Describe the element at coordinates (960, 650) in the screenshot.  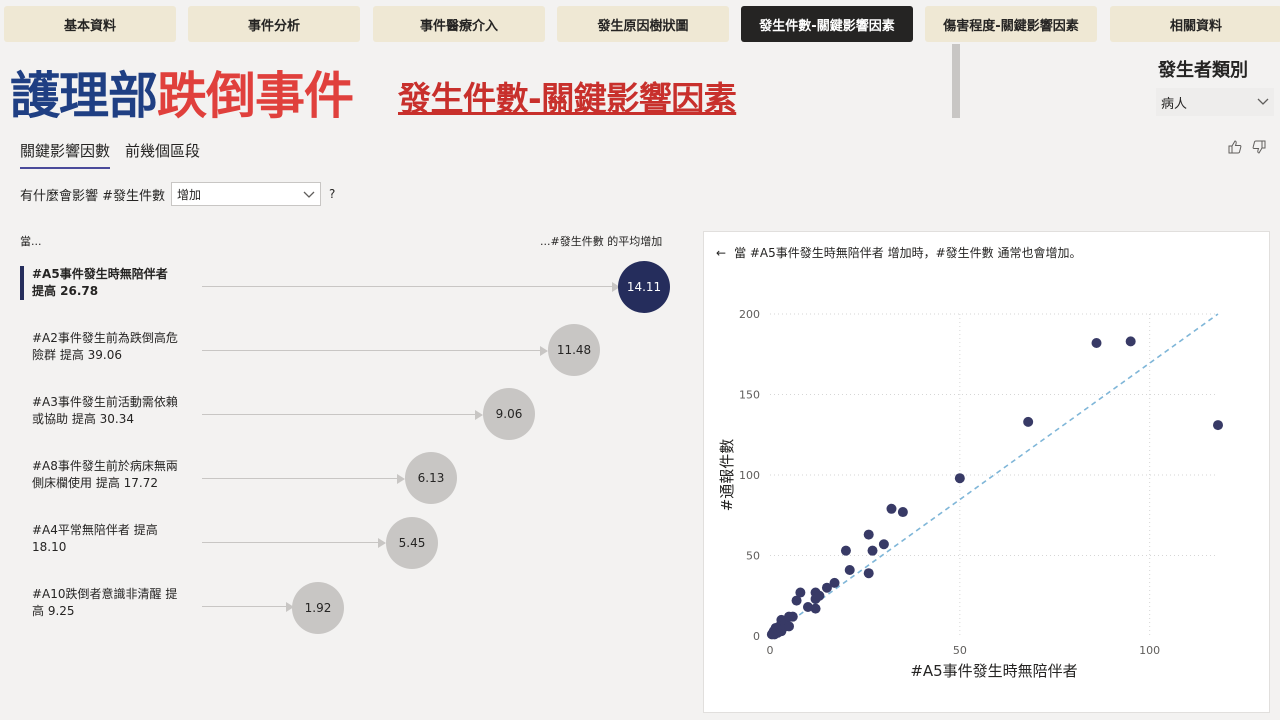
I see `x-tick-label: 50` at that location.